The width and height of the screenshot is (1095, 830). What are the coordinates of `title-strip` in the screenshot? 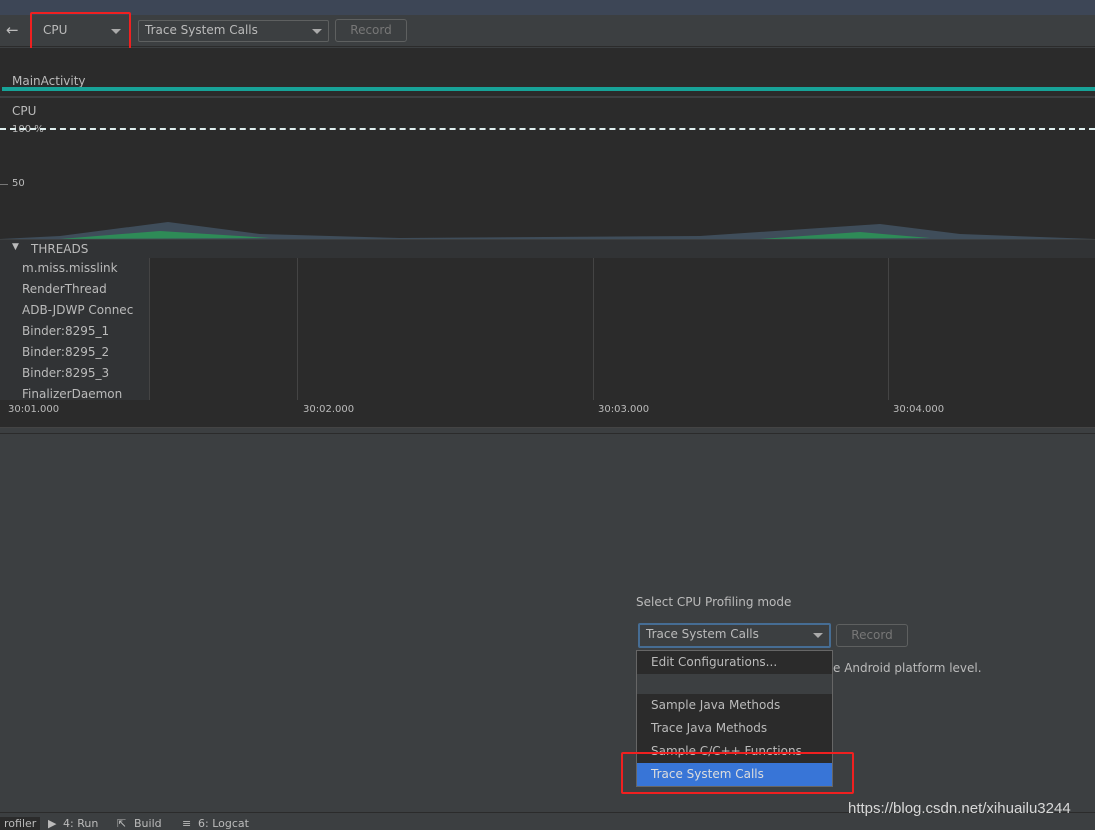 It's located at (547, 7).